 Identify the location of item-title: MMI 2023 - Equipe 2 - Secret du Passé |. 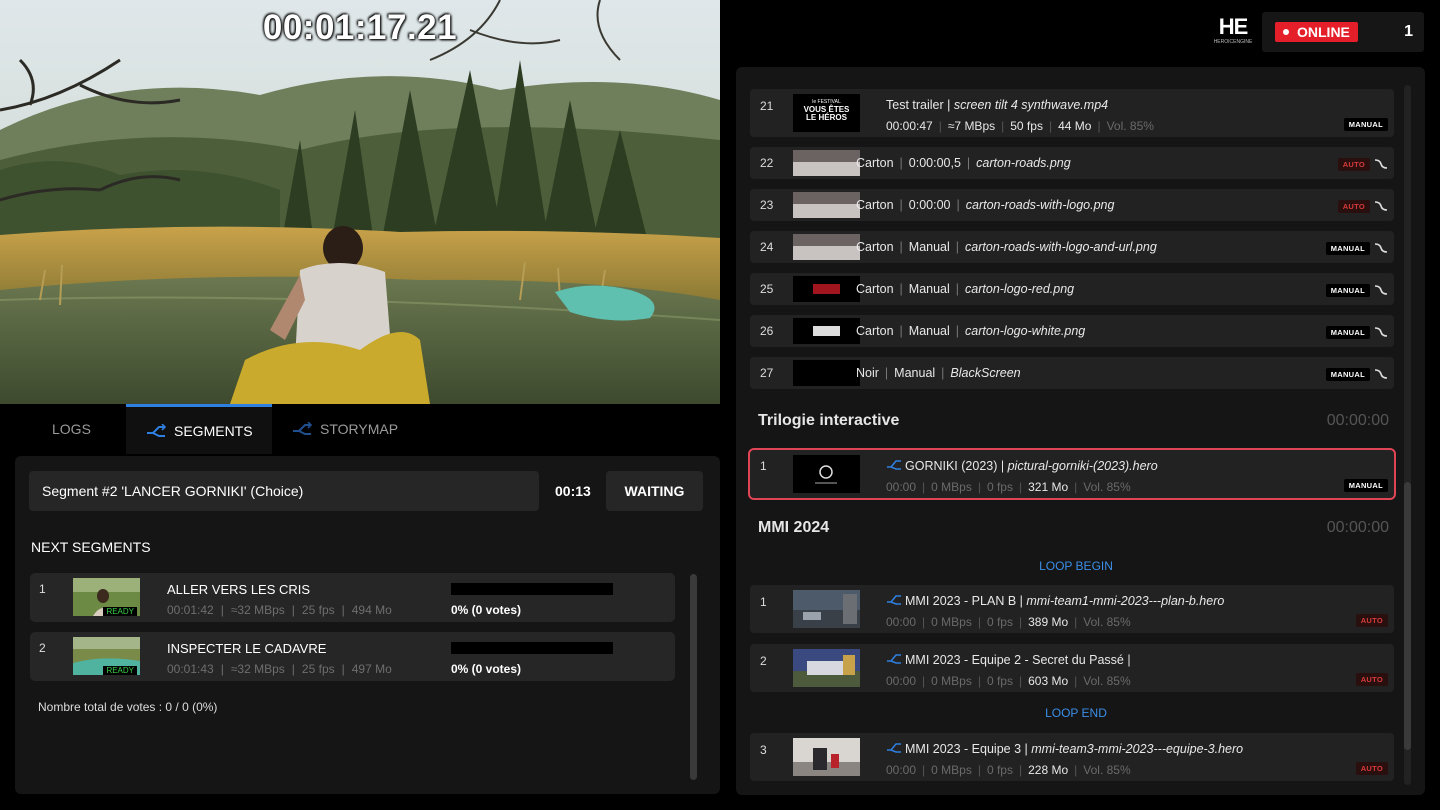
(1008, 660).